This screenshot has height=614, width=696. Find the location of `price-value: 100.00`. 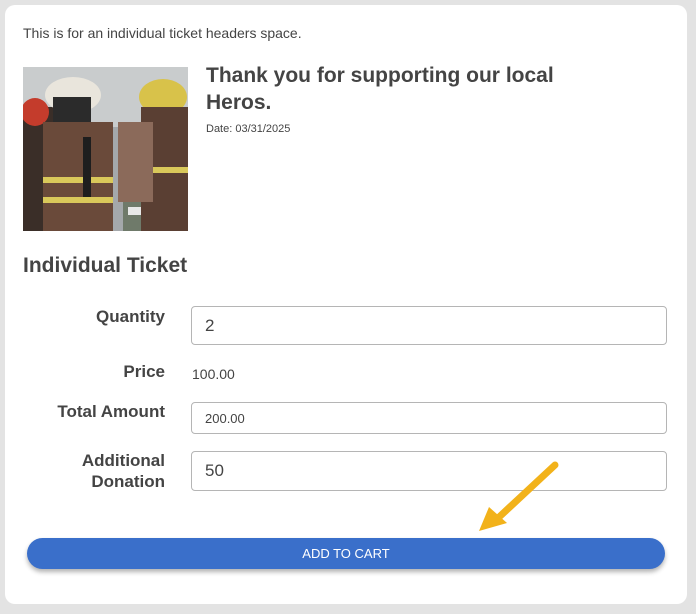

price-value: 100.00 is located at coordinates (213, 374).